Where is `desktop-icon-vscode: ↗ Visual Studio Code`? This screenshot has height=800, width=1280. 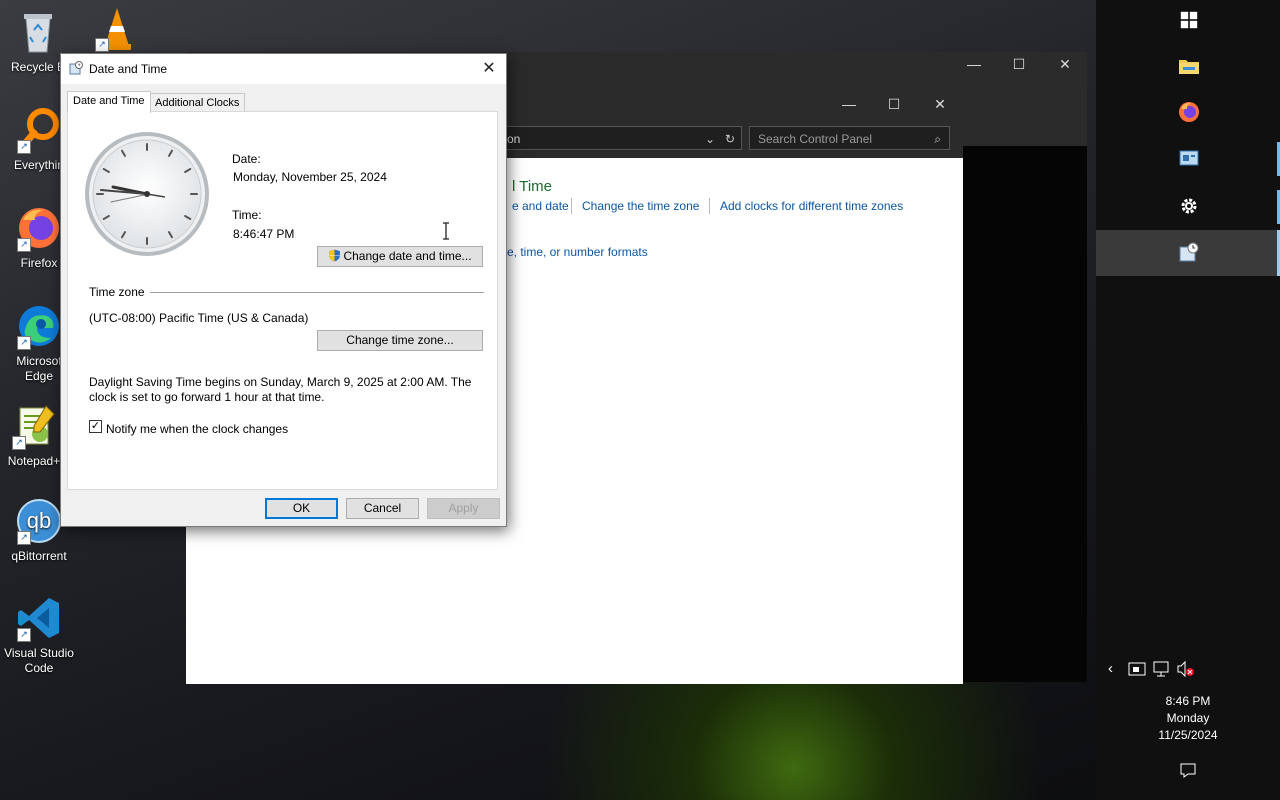
desktop-icon-vscode: ↗ Visual Studio Code is located at coordinates (39, 635).